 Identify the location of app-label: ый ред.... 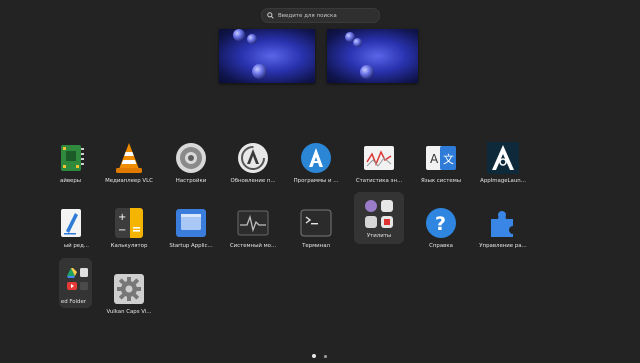
(76, 246).